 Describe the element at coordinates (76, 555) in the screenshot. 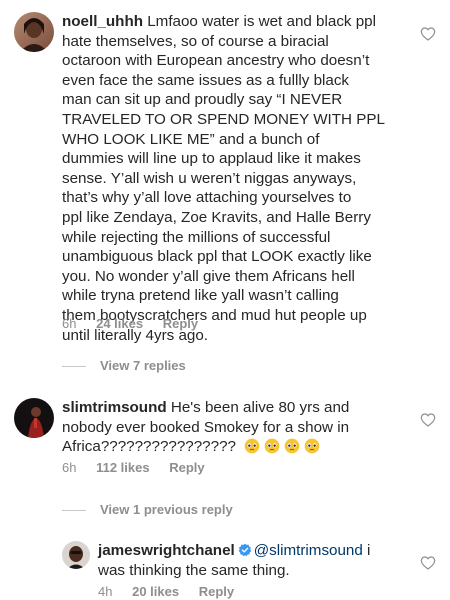

I see `avatar-jameswrightchanel` at that location.